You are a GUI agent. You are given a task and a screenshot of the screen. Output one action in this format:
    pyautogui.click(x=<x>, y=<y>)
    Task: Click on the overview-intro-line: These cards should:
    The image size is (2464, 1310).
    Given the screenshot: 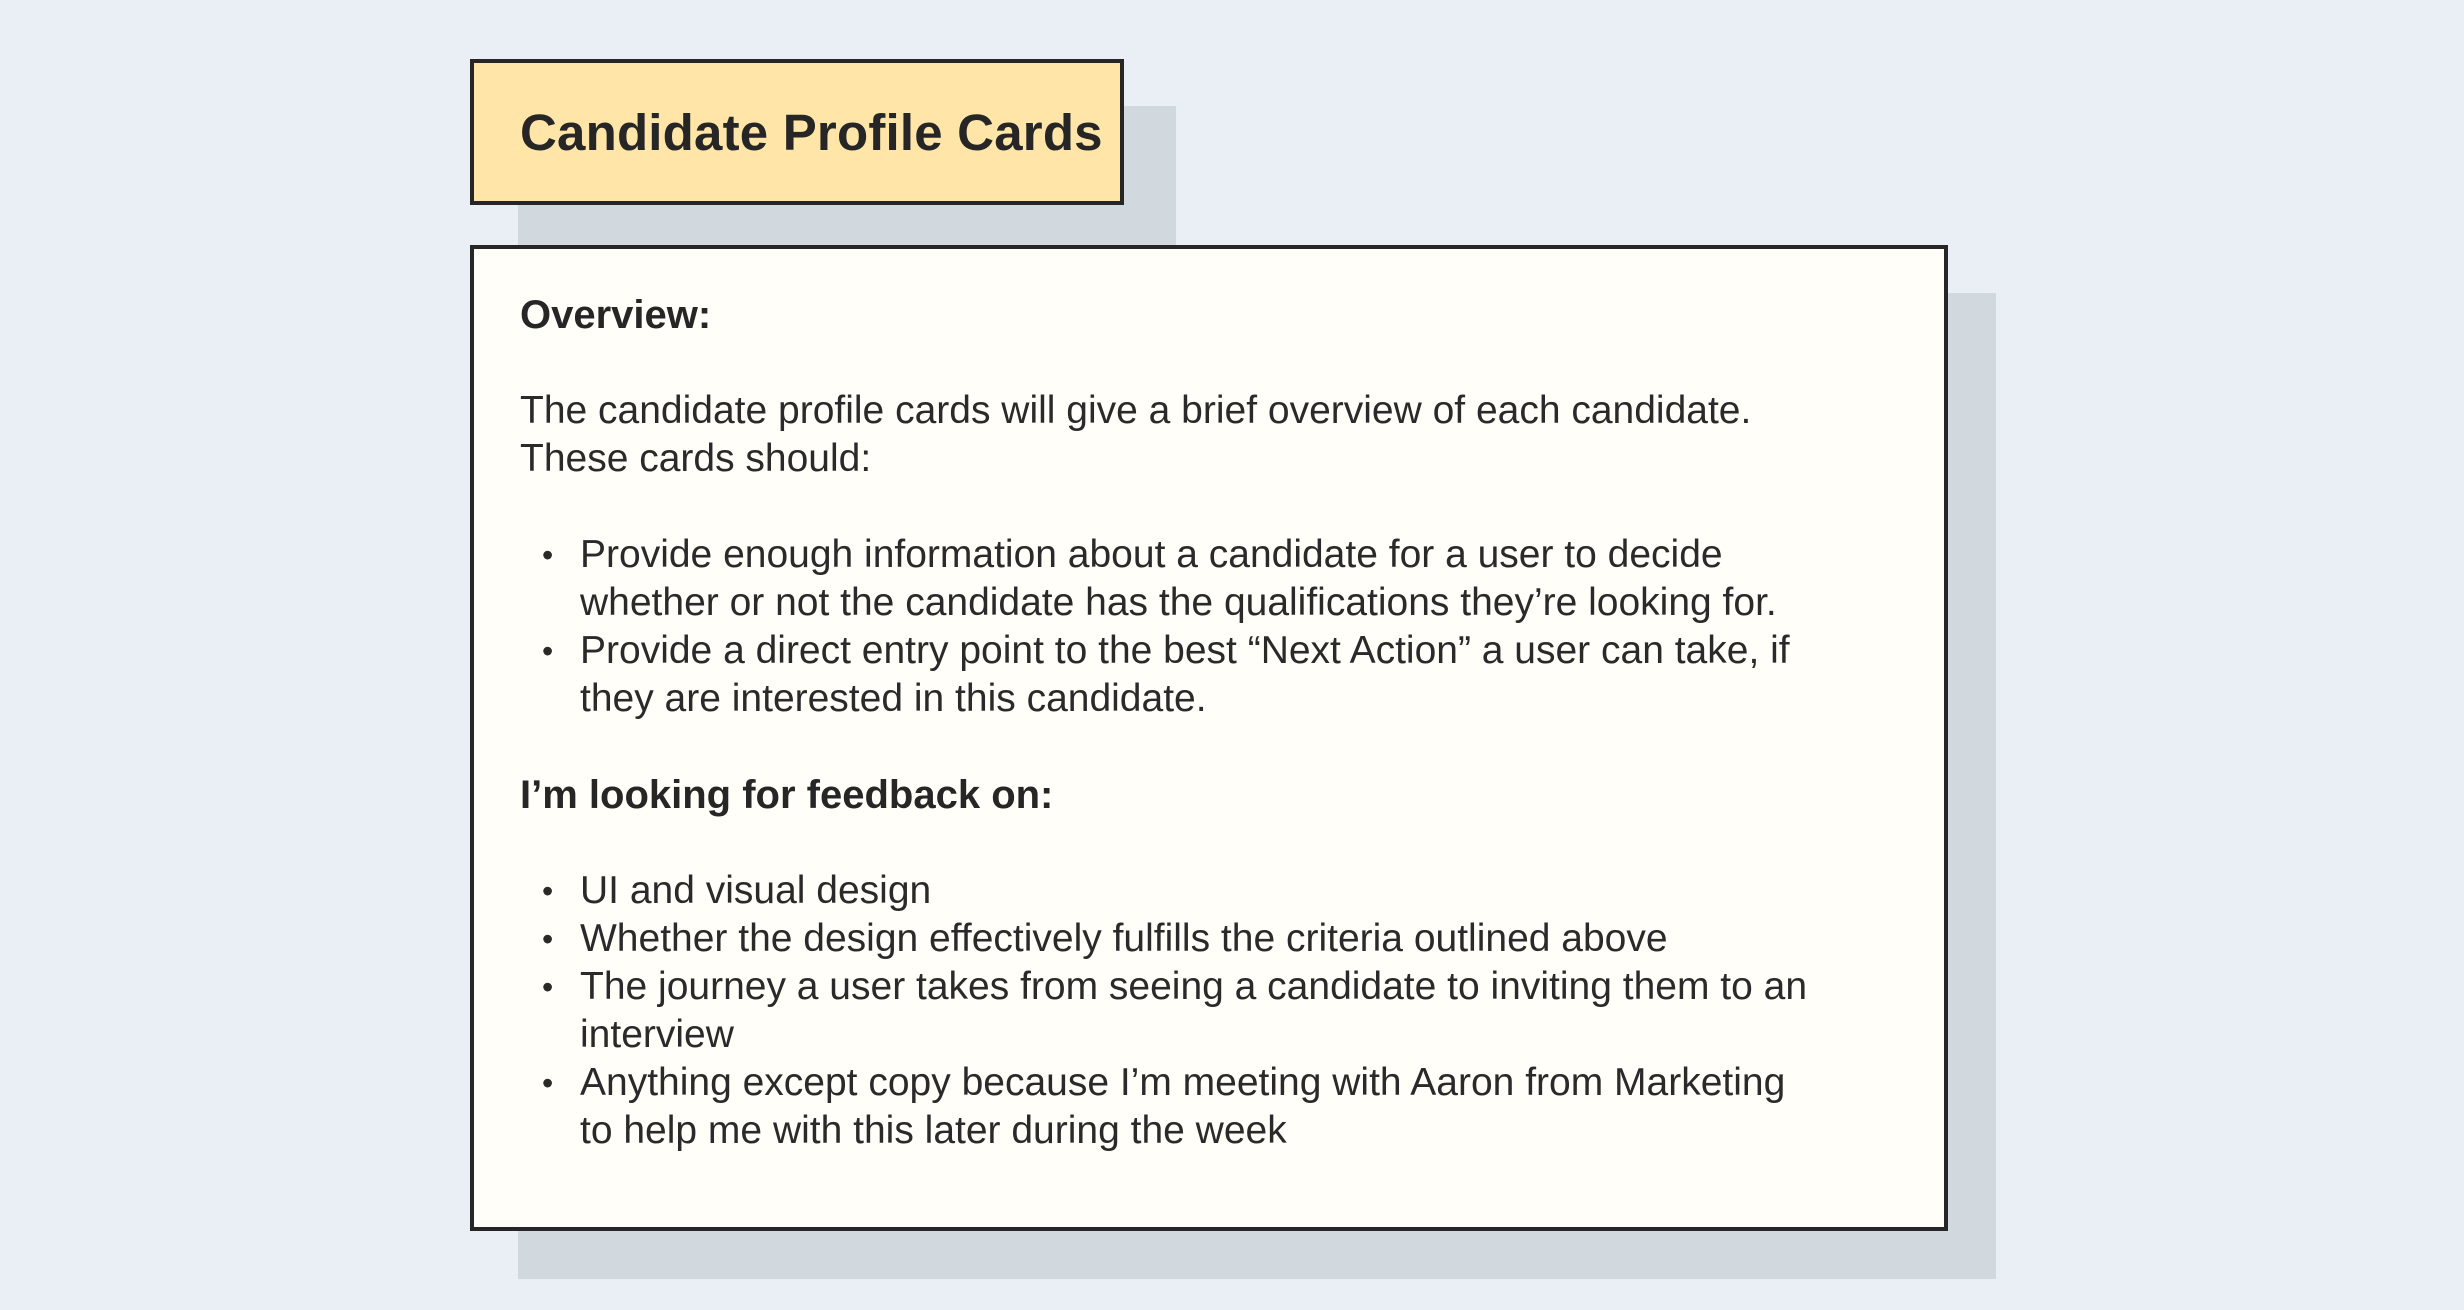 What is the action you would take?
    pyautogui.click(x=696, y=458)
    